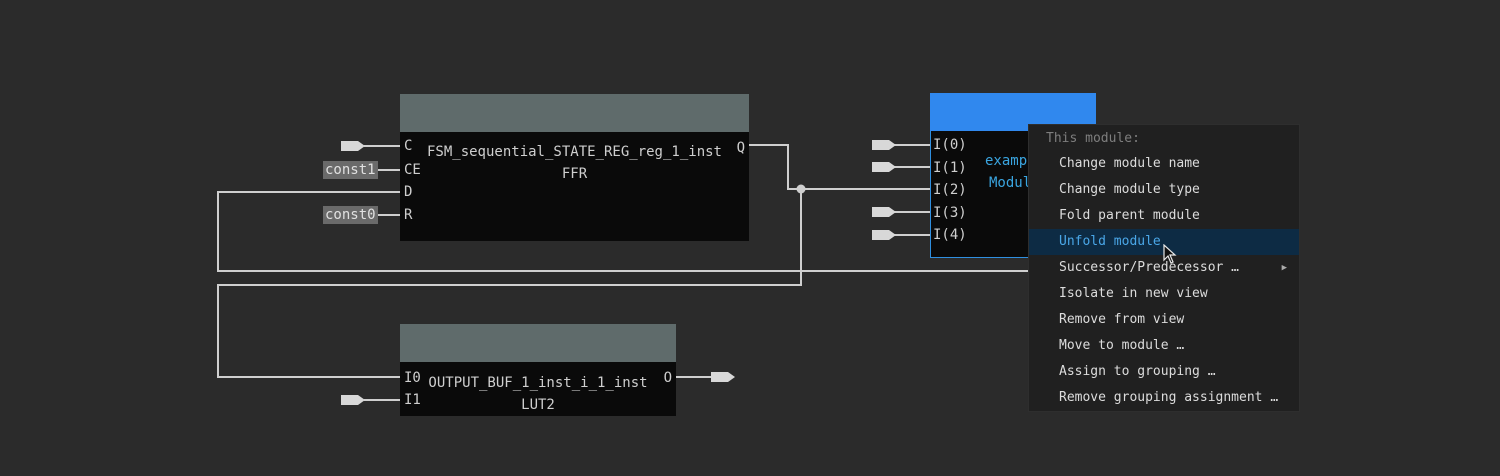  I want to click on net-junction, so click(801, 189).